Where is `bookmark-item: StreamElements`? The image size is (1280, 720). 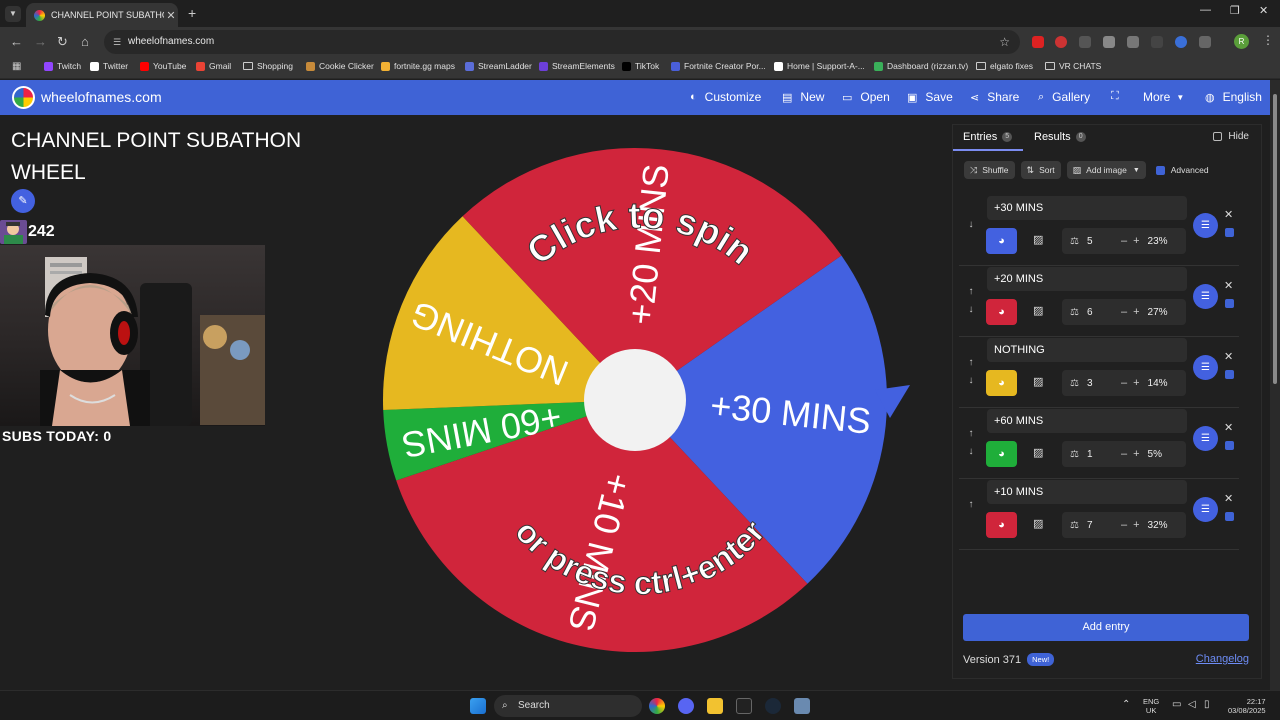
bookmark-item: StreamElements is located at coordinates (577, 66).